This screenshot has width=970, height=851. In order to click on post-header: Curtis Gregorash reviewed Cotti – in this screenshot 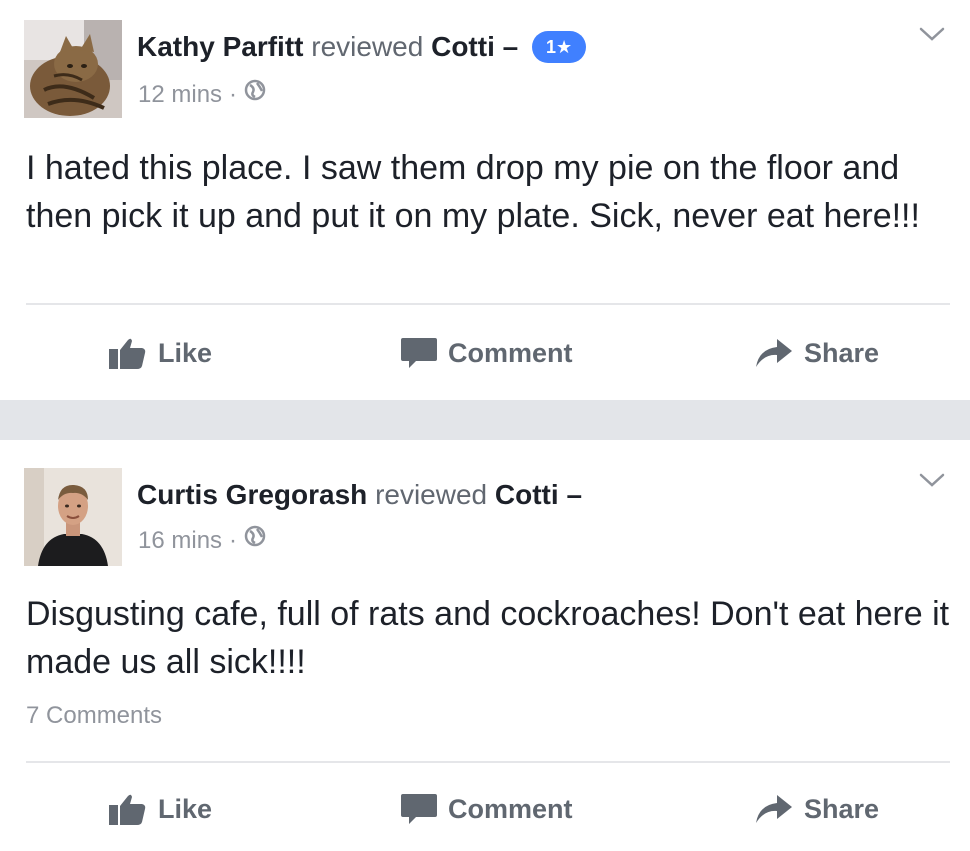, I will do `click(359, 495)`.